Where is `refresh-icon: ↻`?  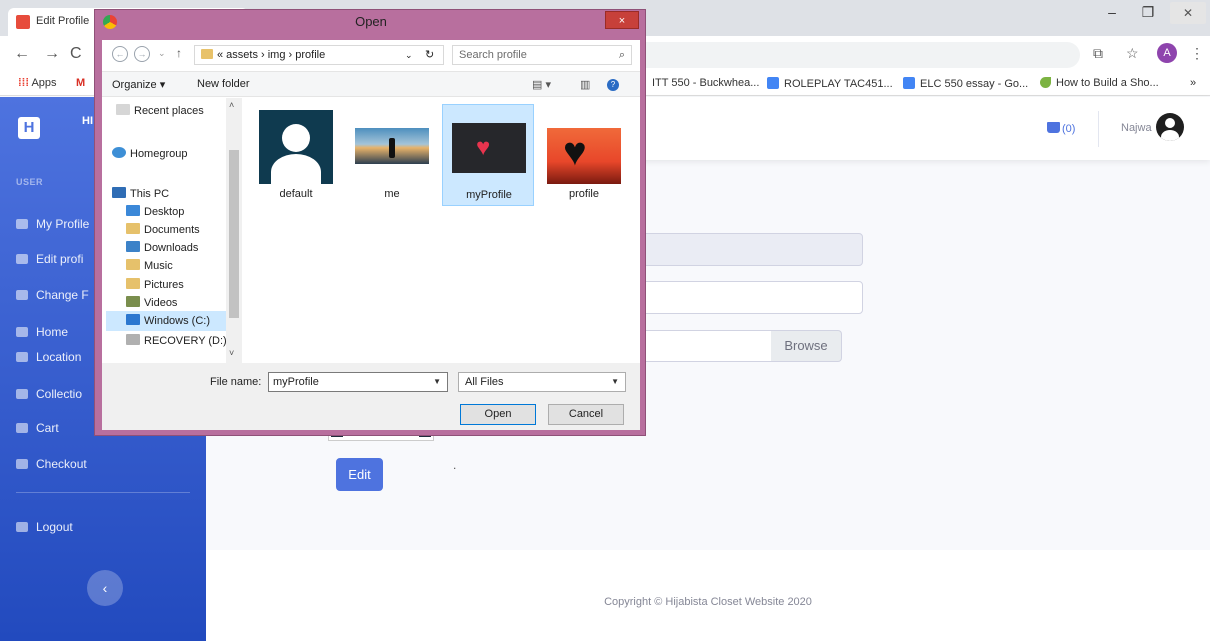 refresh-icon: ↻ is located at coordinates (429, 55).